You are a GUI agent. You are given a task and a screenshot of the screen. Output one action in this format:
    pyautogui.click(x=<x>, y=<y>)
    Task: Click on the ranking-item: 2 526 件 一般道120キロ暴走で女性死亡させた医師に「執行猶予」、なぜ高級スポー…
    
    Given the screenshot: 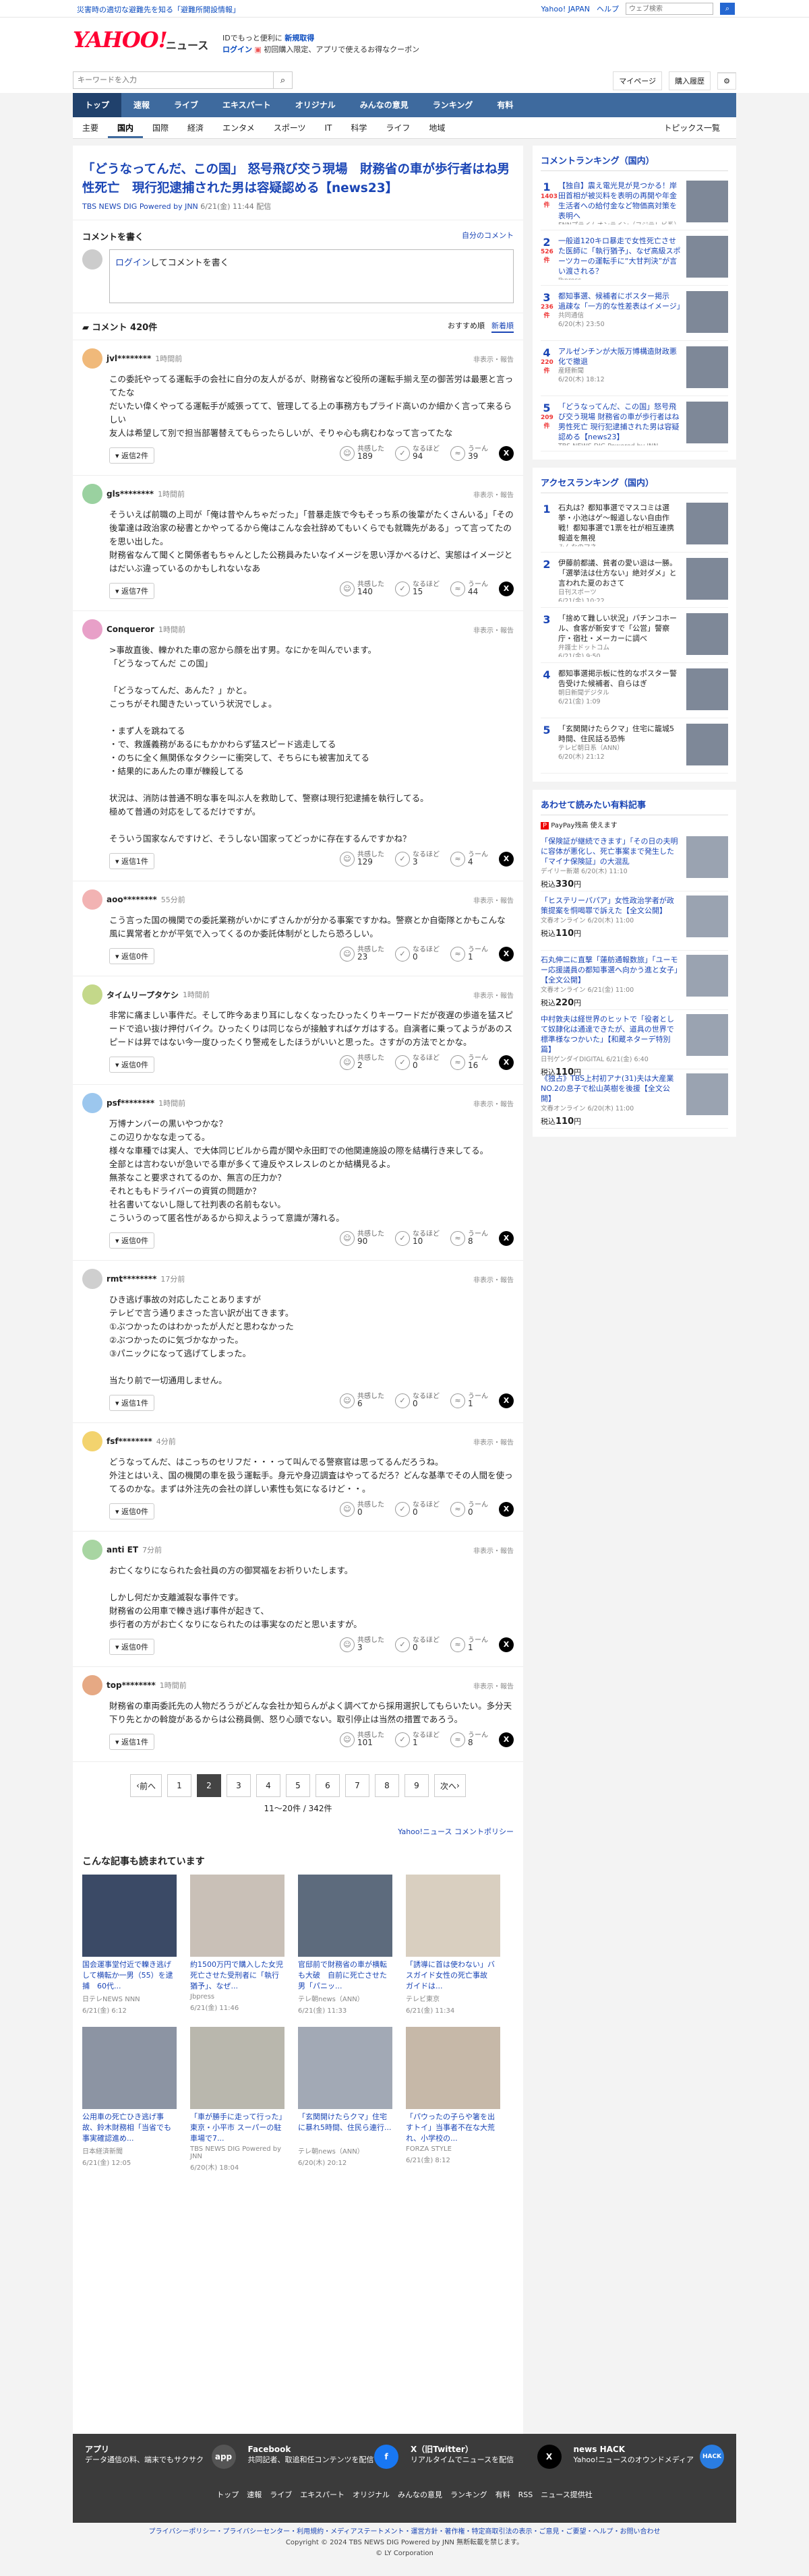 What is the action you would take?
    pyautogui.click(x=634, y=258)
    